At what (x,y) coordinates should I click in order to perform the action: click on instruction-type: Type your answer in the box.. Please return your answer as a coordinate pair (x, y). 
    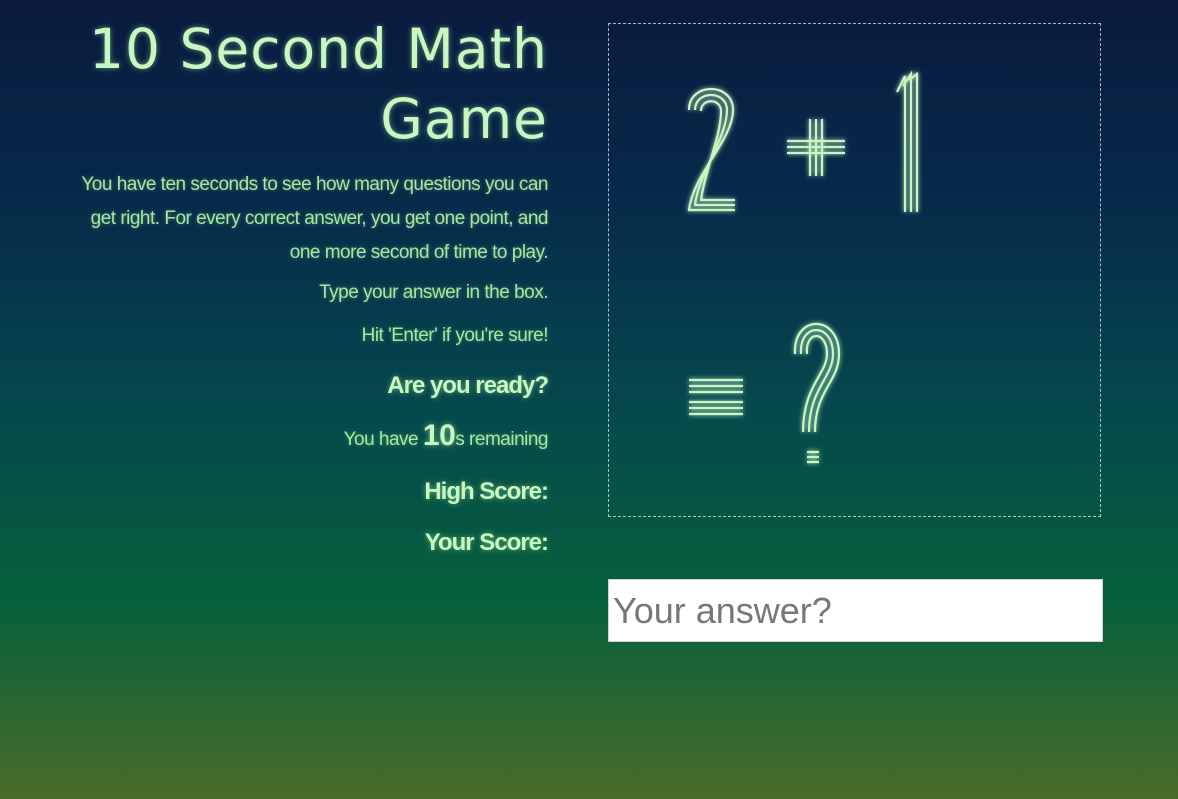
    Looking at the image, I should click on (433, 292).